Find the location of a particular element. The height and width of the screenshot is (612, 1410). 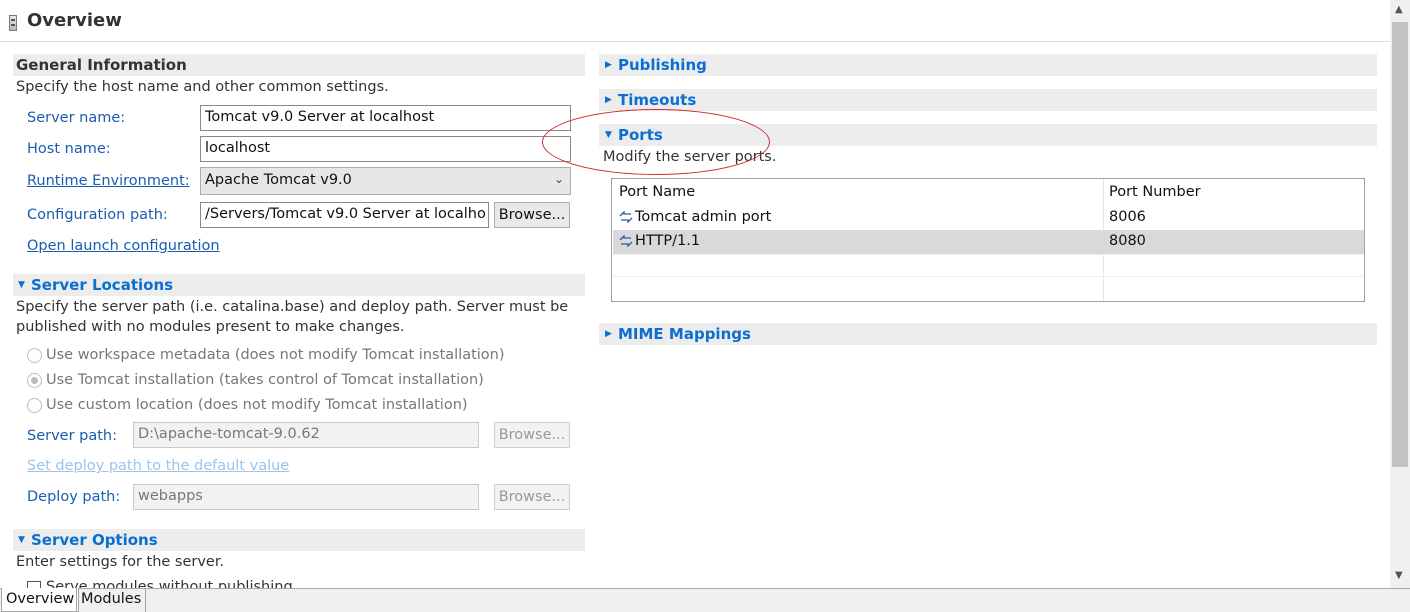

publishing-section-title: Publishing is located at coordinates (662, 65).